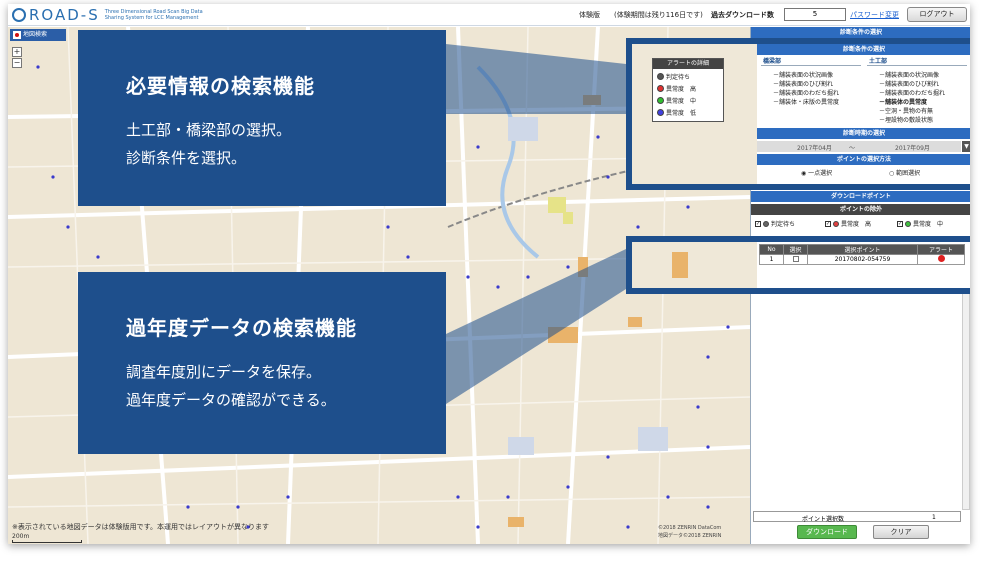  I want to click on bridge-label: 橋梁部, so click(772, 60).